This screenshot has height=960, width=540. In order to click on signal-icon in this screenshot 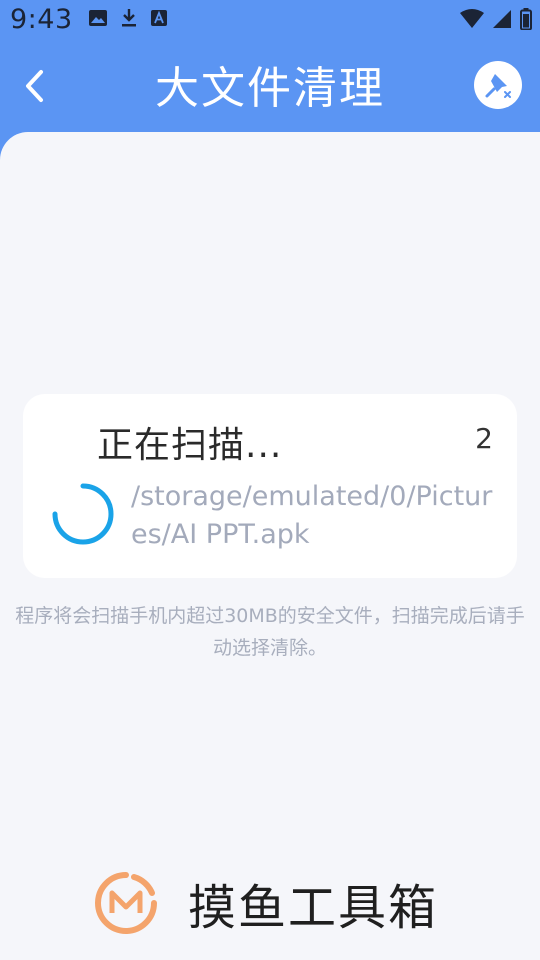, I will do `click(502, 21)`.